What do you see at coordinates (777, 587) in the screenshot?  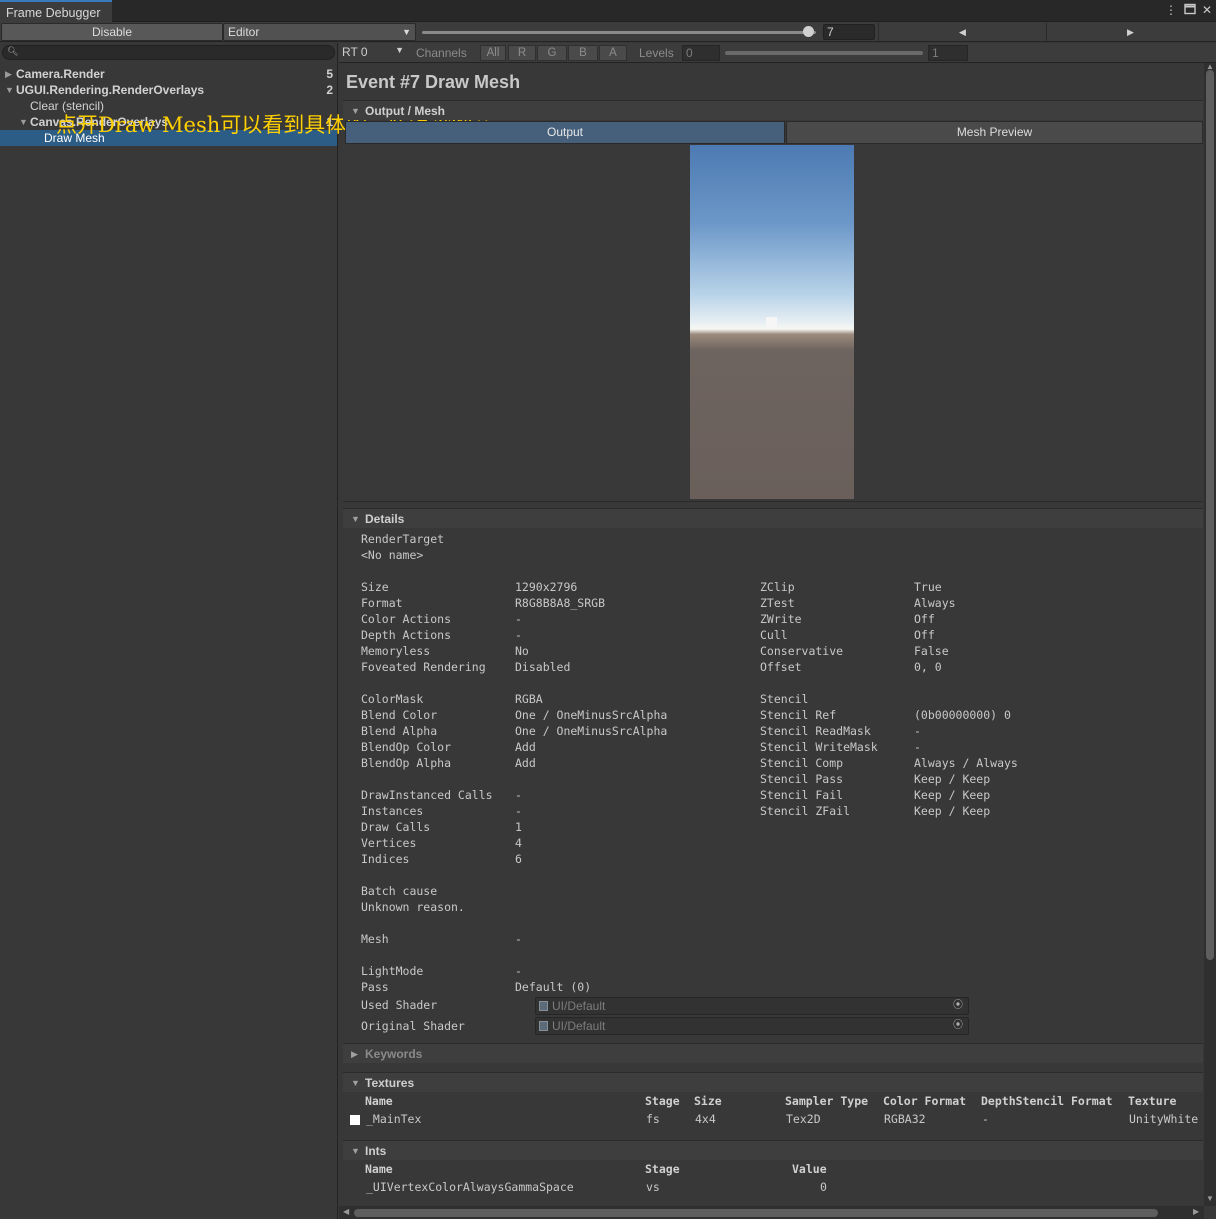 I see `detail-label: ZClip` at bounding box center [777, 587].